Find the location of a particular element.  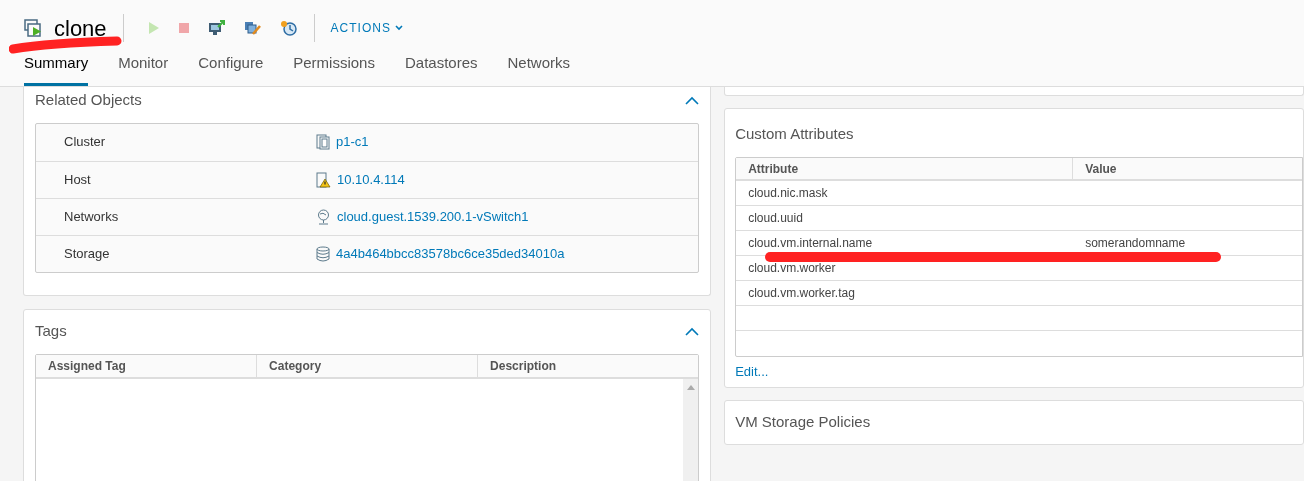

attribute-cell-text: cloud.nic.mask is located at coordinates (788, 193).